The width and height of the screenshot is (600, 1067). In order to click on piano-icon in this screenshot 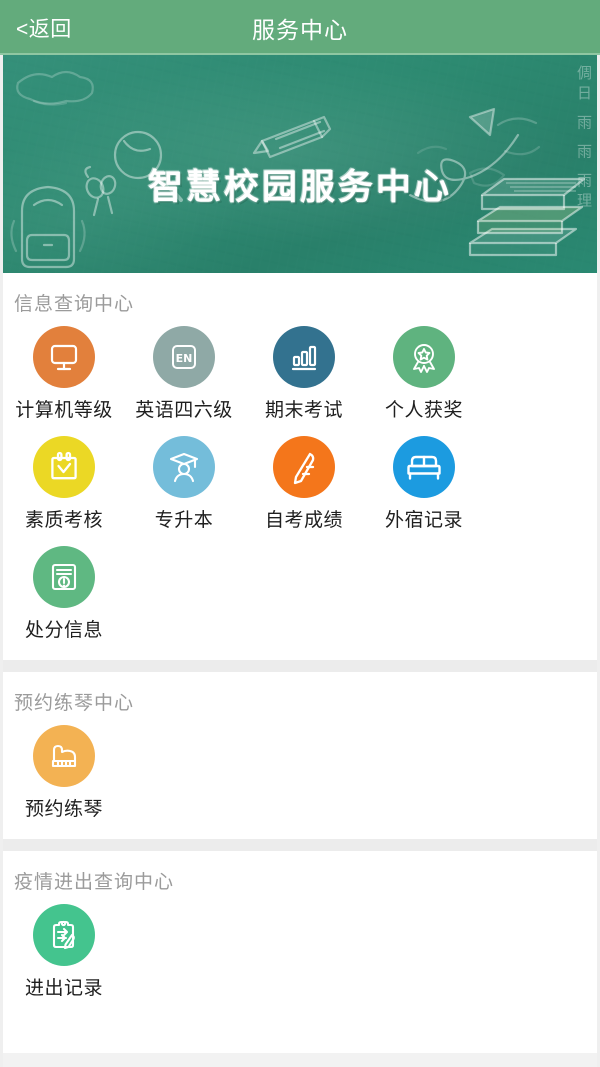, I will do `click(64, 756)`.